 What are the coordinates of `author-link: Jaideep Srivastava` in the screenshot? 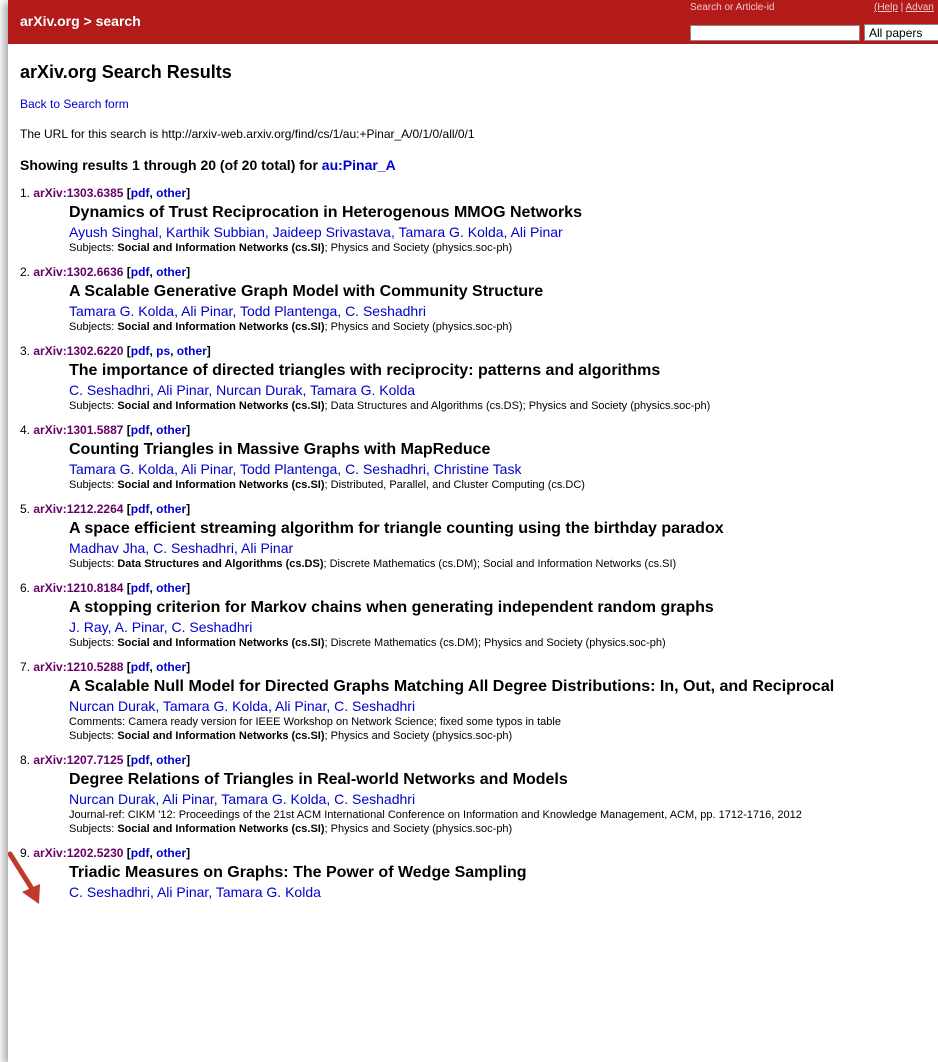 It's located at (332, 232).